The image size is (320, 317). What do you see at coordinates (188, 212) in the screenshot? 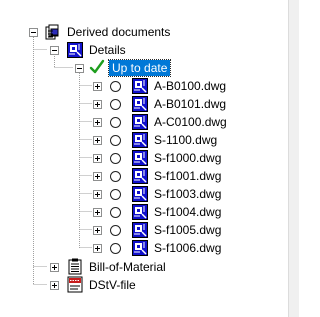
I see `file-name: S-f1004.dwg` at bounding box center [188, 212].